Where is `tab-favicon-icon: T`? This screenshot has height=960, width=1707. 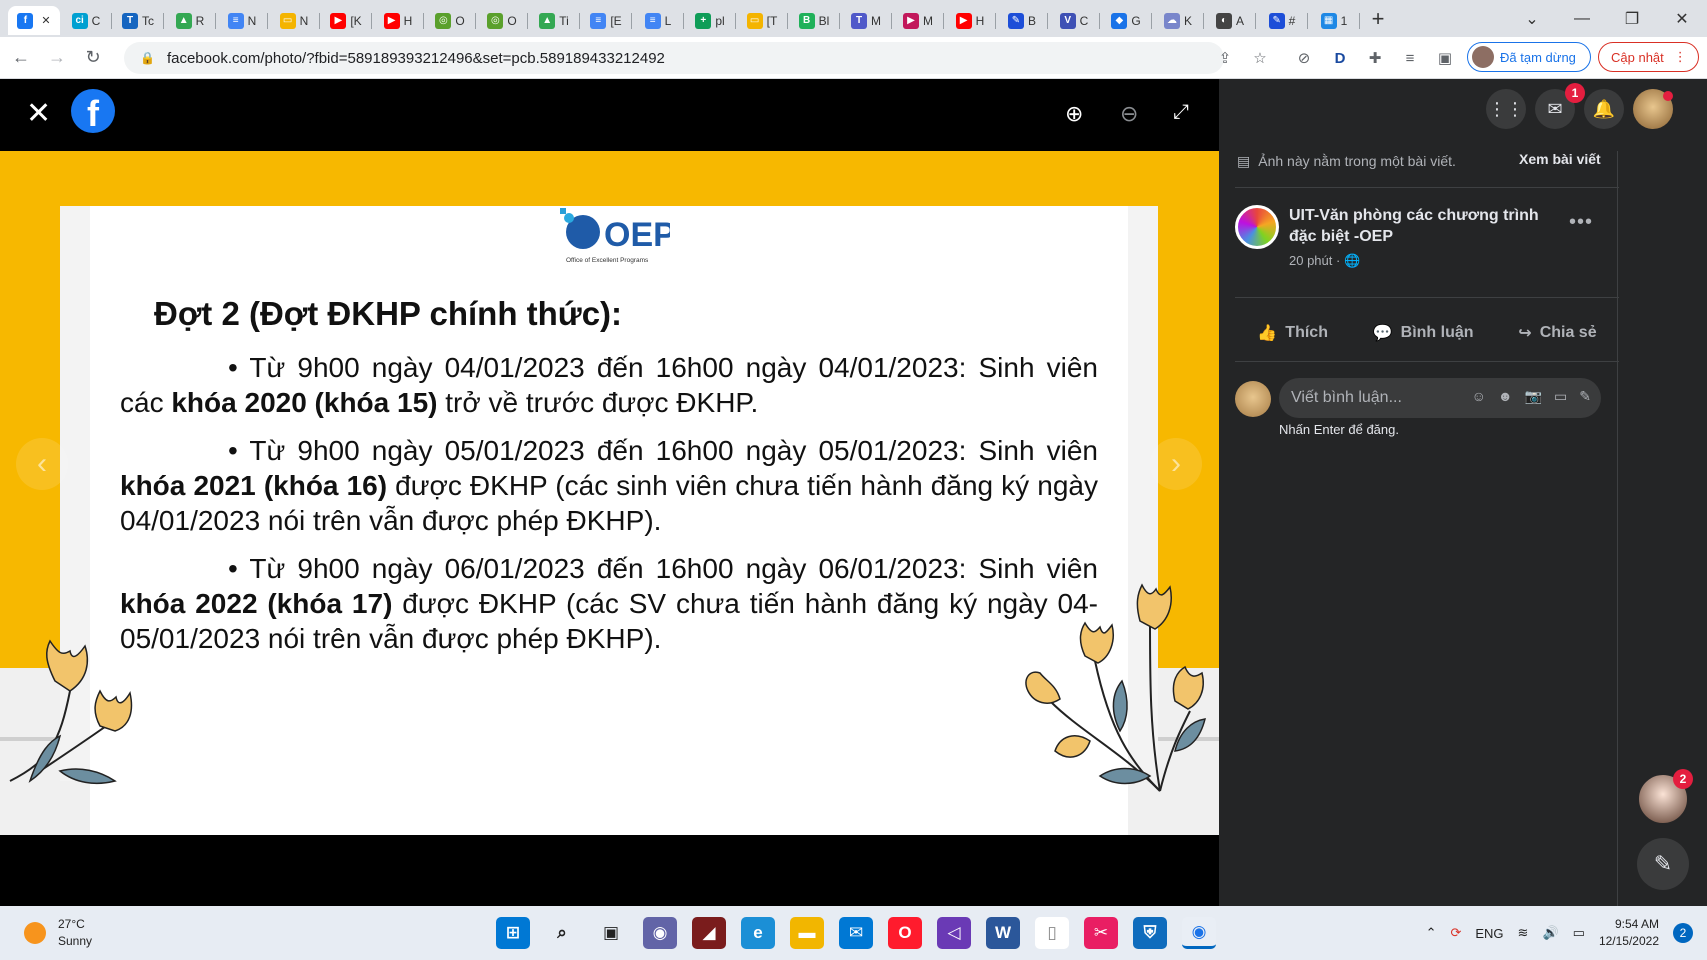
tab-favicon-icon: T is located at coordinates (130, 20).